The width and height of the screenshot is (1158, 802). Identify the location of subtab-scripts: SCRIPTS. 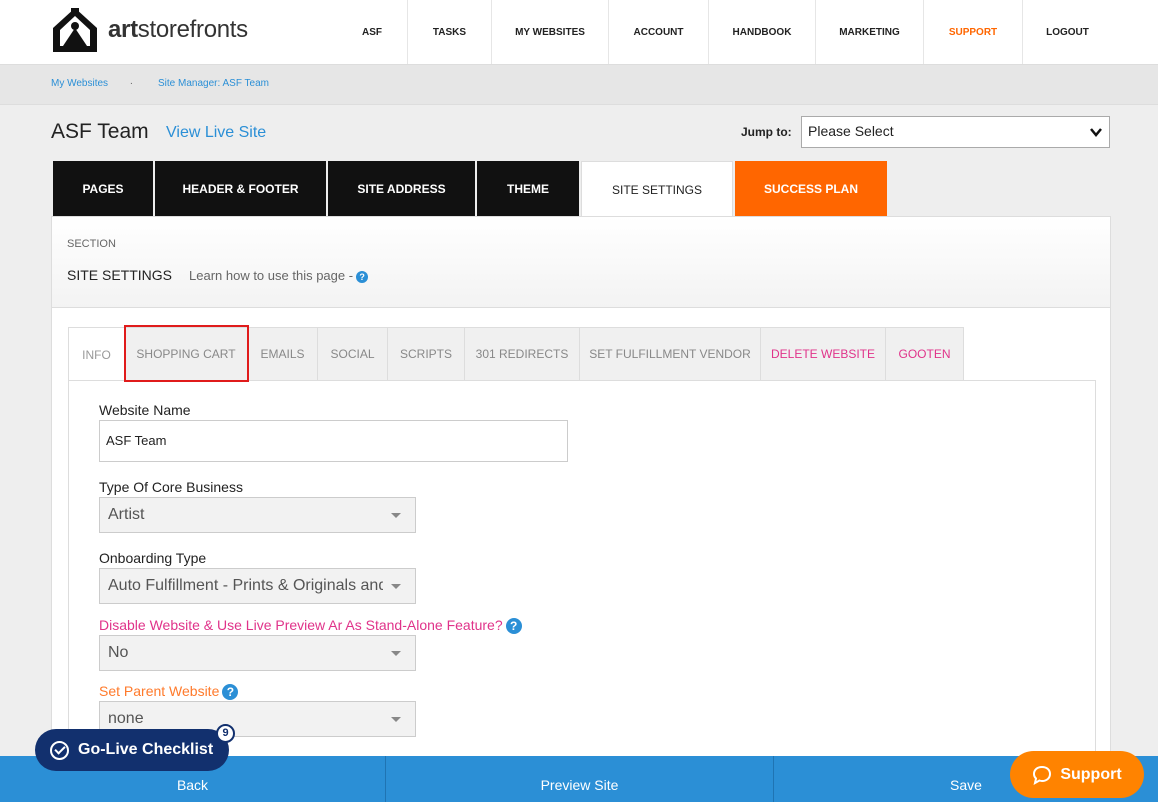
(426, 354).